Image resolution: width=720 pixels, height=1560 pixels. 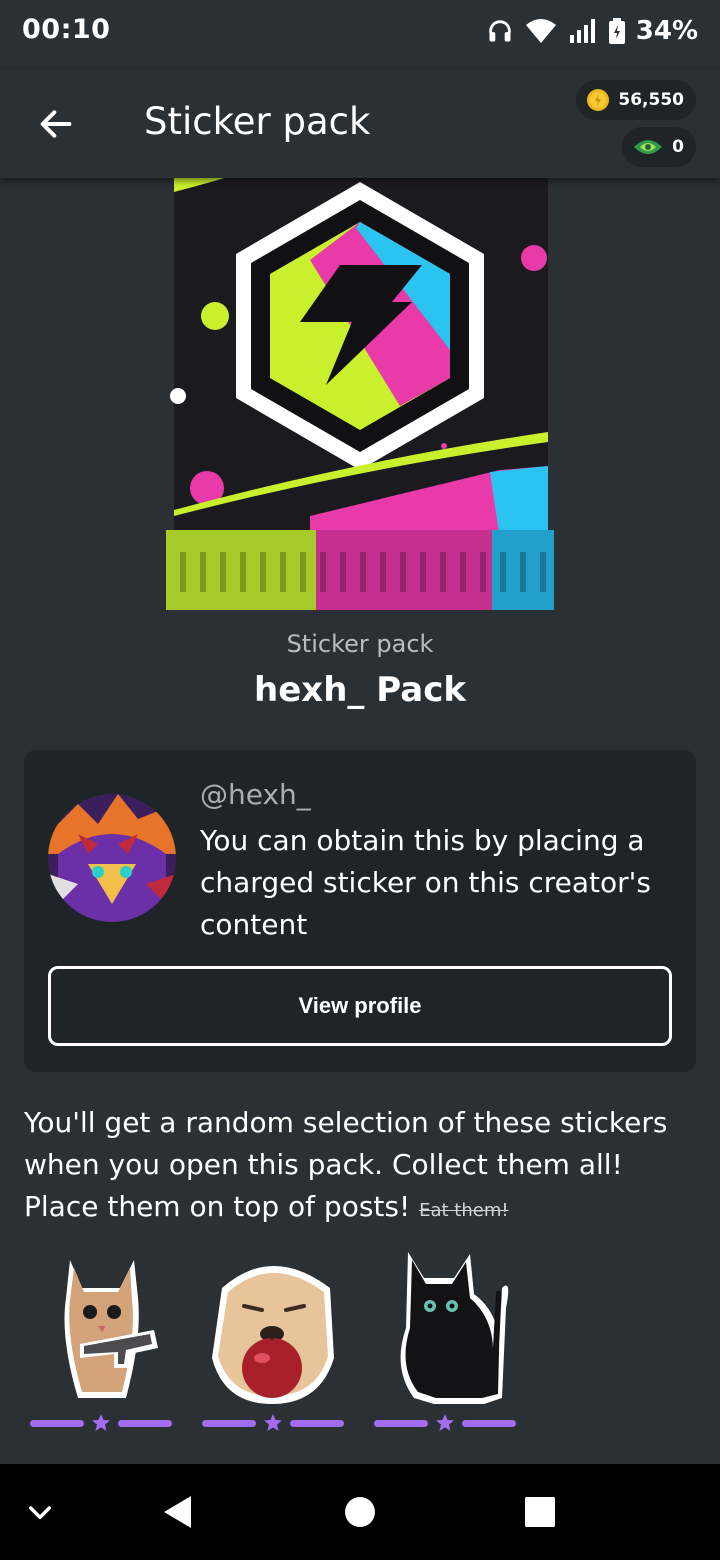 I want to click on coin-icon, so click(x=598, y=100).